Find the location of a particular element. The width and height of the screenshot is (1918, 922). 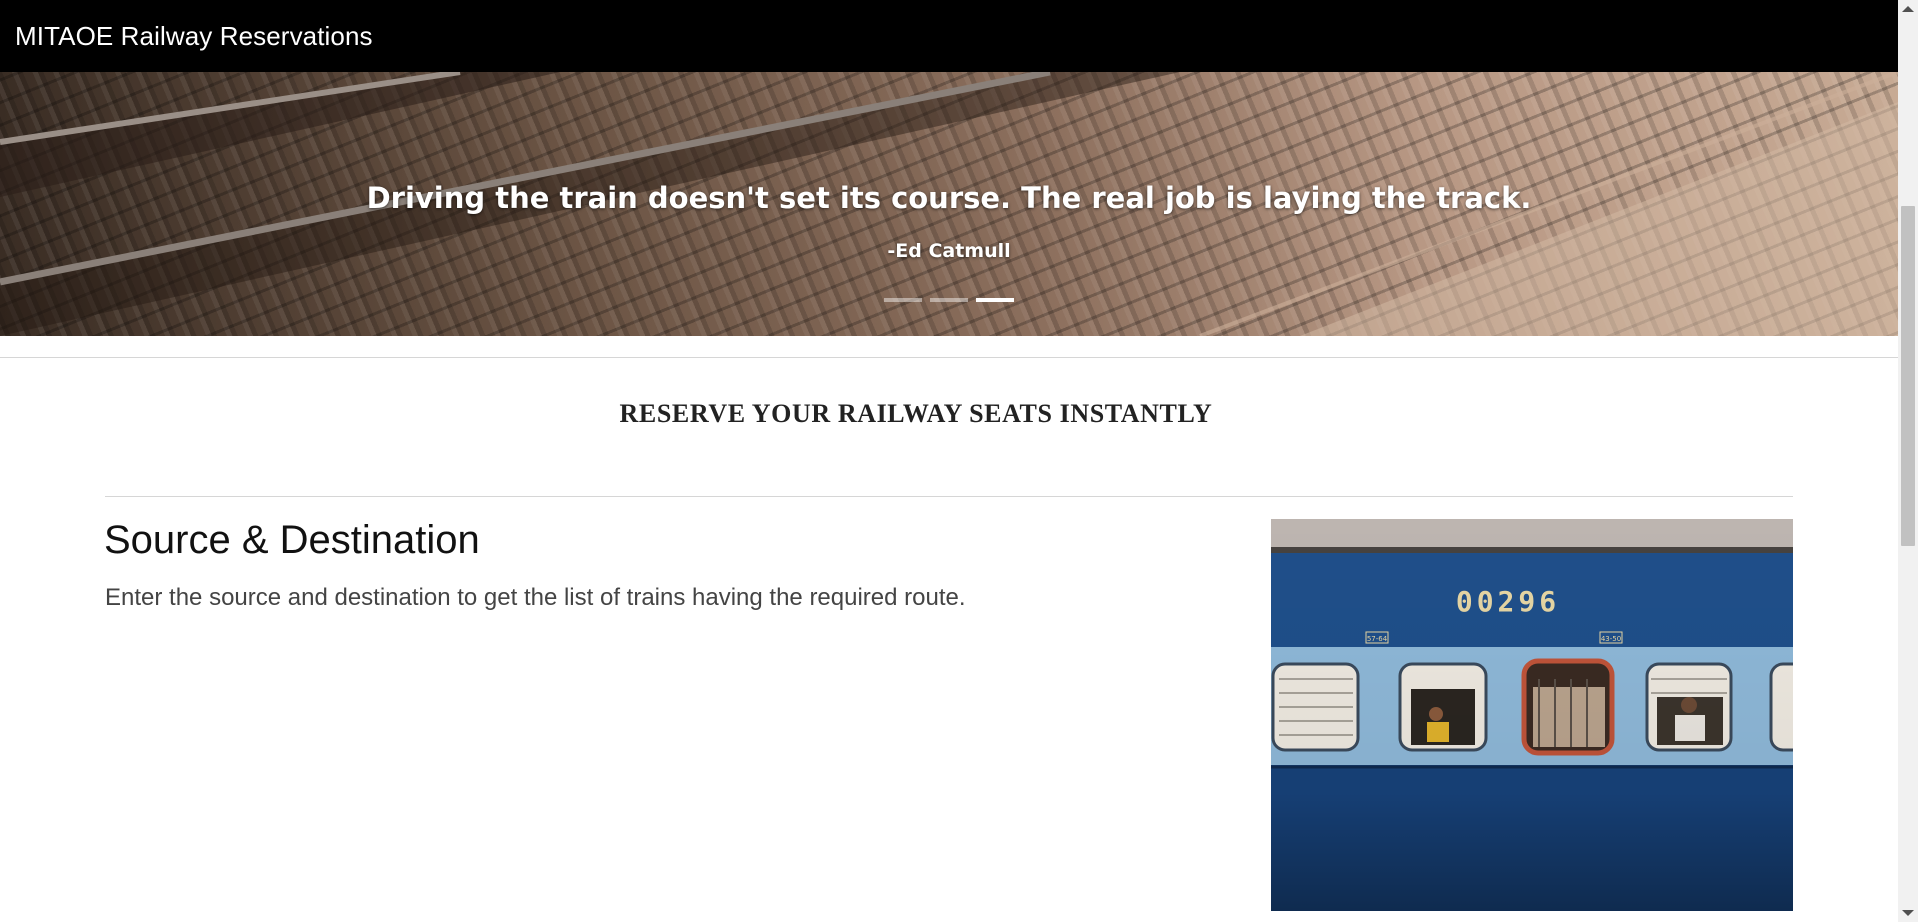

page-scrollbar is located at coordinates (1908, 461).